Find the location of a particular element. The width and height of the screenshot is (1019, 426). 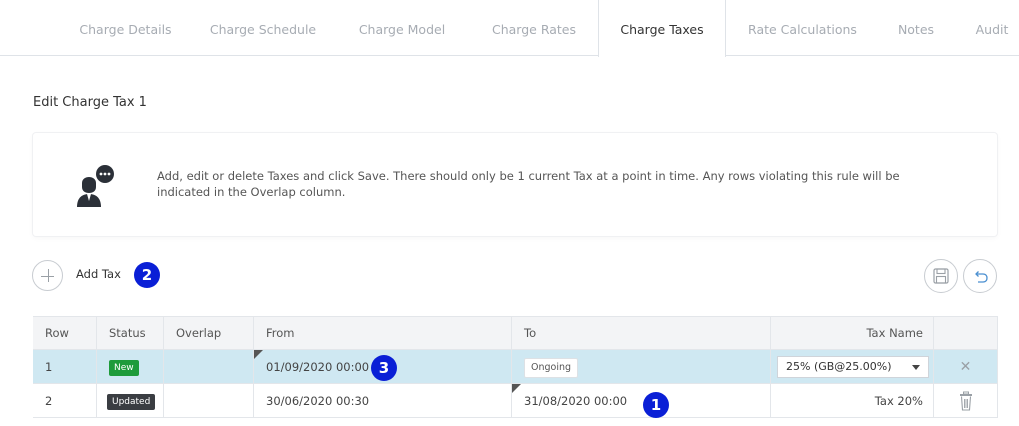

ongoing-badge: Ongoing is located at coordinates (551, 367).